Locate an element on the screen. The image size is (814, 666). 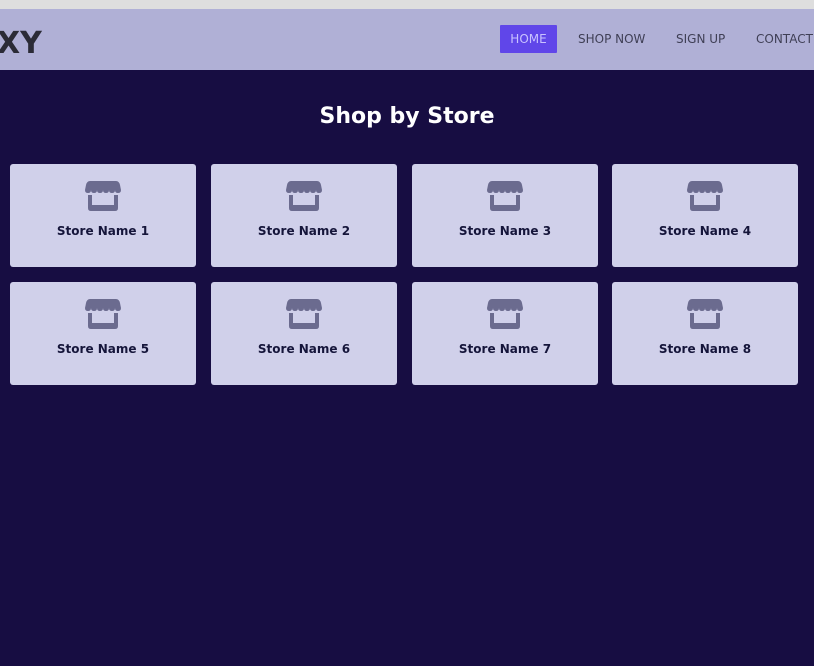
store-name: Store Name 4 is located at coordinates (705, 231).